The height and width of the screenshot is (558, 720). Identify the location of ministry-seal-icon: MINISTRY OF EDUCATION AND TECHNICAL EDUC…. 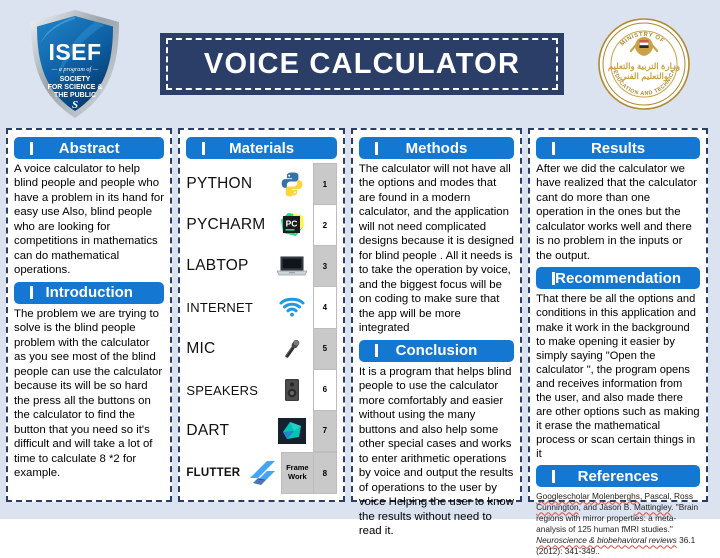
(643, 62).